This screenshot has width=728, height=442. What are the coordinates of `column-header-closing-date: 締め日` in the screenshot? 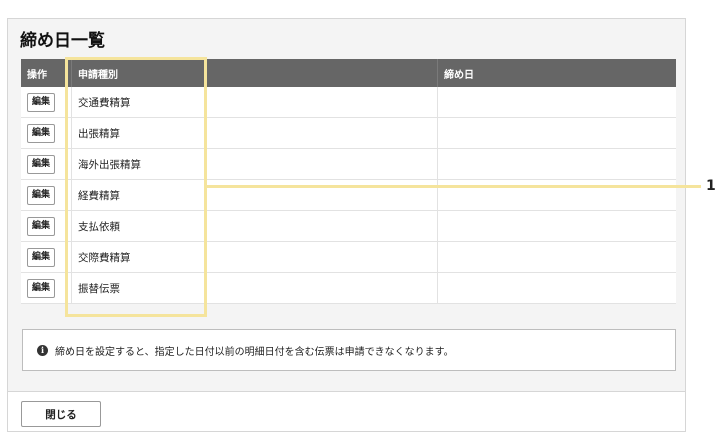 It's located at (556, 73).